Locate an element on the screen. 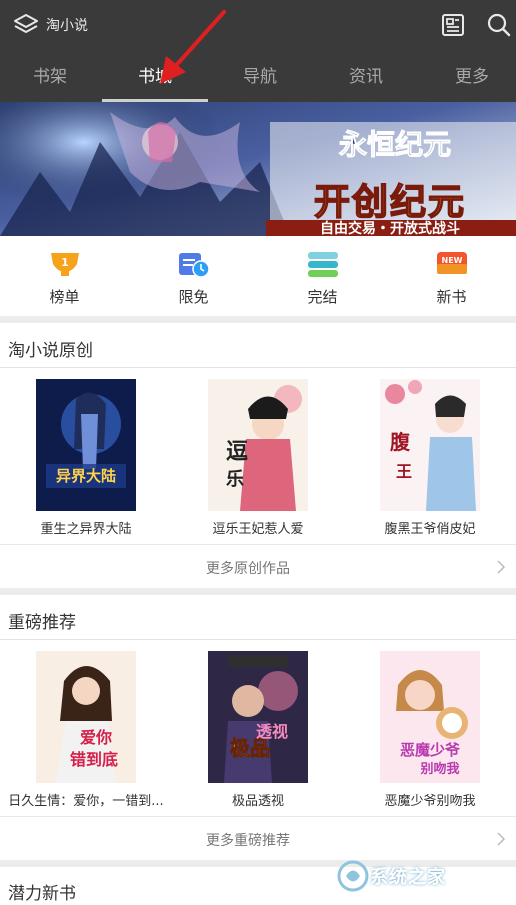  section-title: 潜力新书 is located at coordinates (42, 894).